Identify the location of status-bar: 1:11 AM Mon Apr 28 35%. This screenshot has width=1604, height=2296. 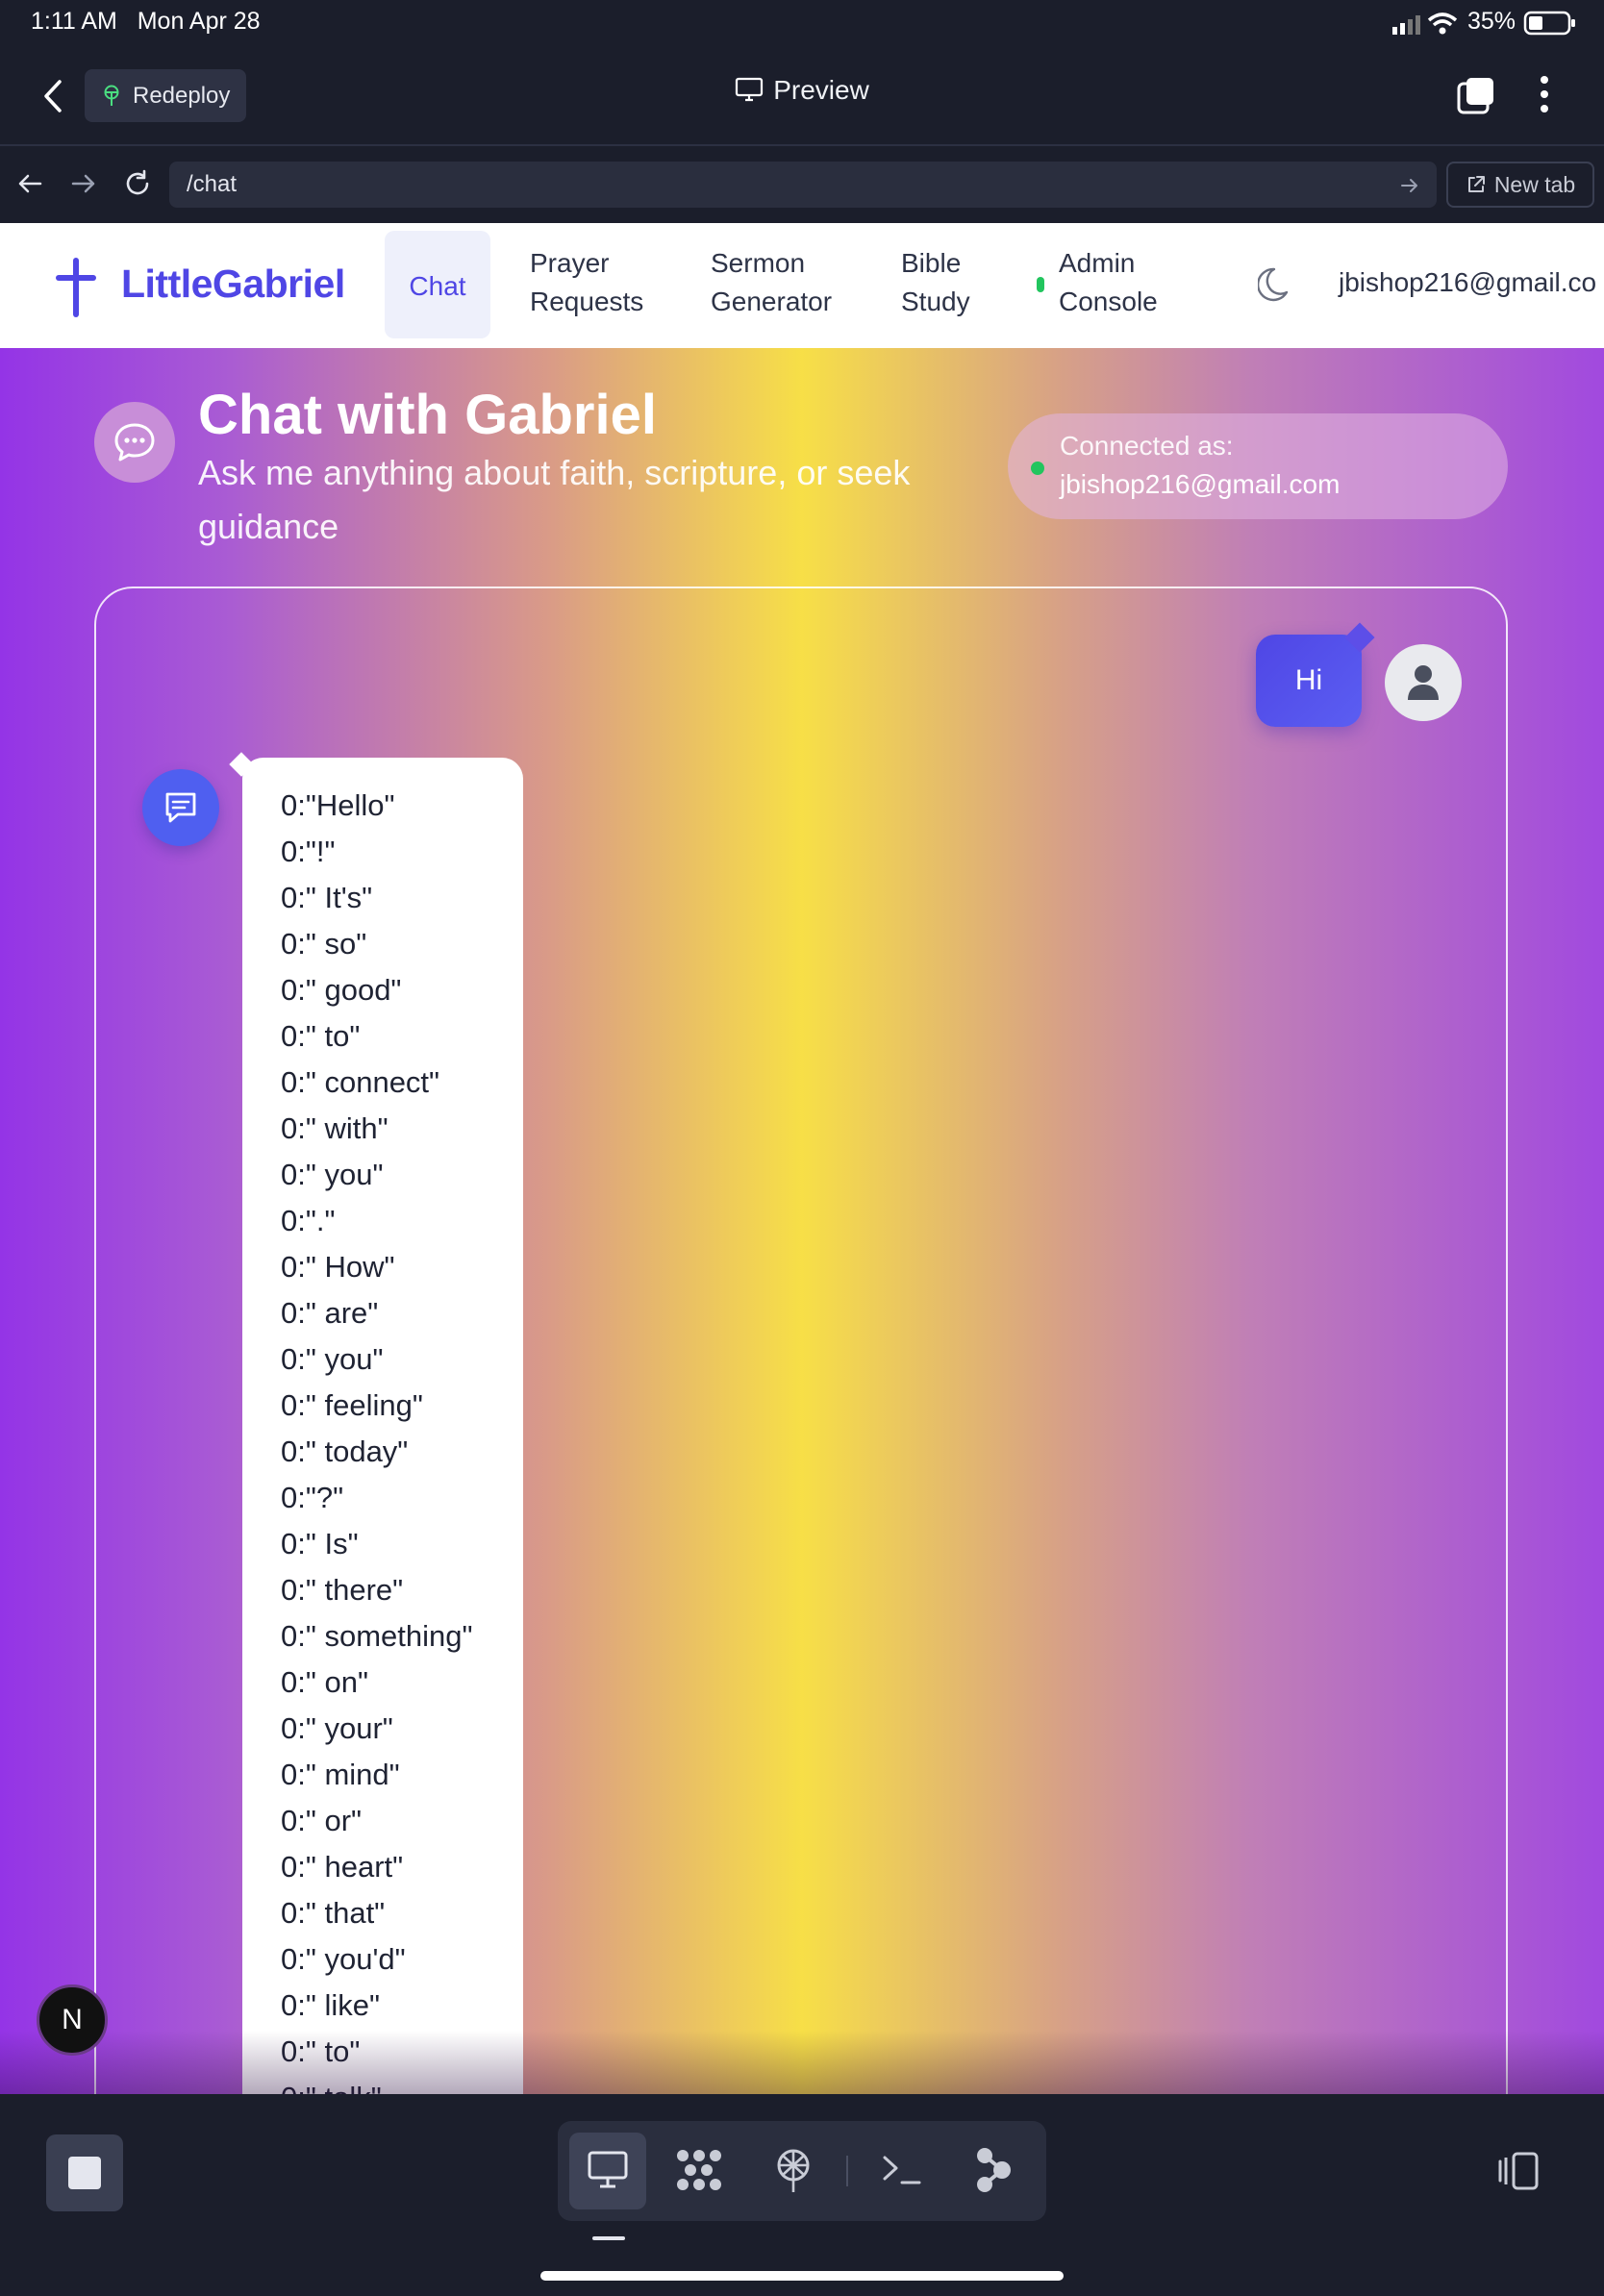
(802, 23).